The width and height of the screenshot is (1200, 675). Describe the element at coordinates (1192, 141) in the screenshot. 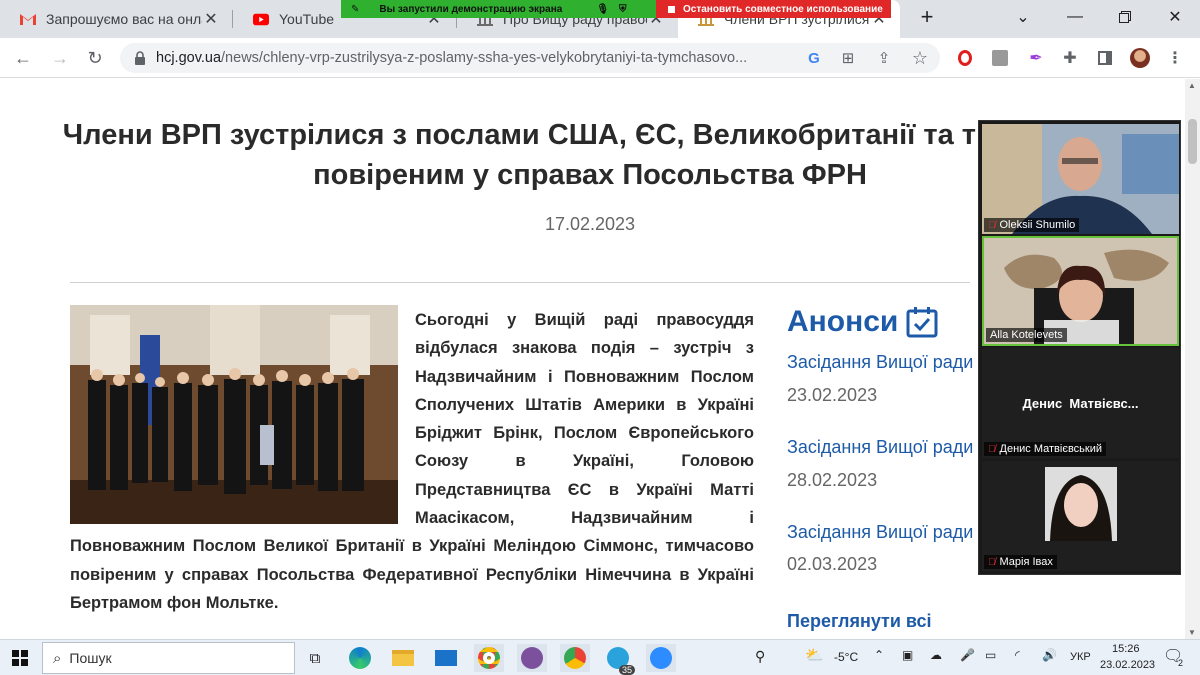

I see `scroll-thumb` at that location.